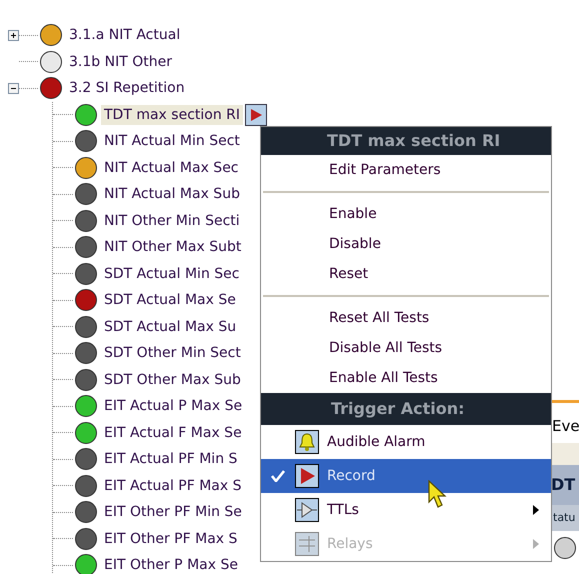  Describe the element at coordinates (307, 510) in the screenshot. I see `gate-icon` at that location.